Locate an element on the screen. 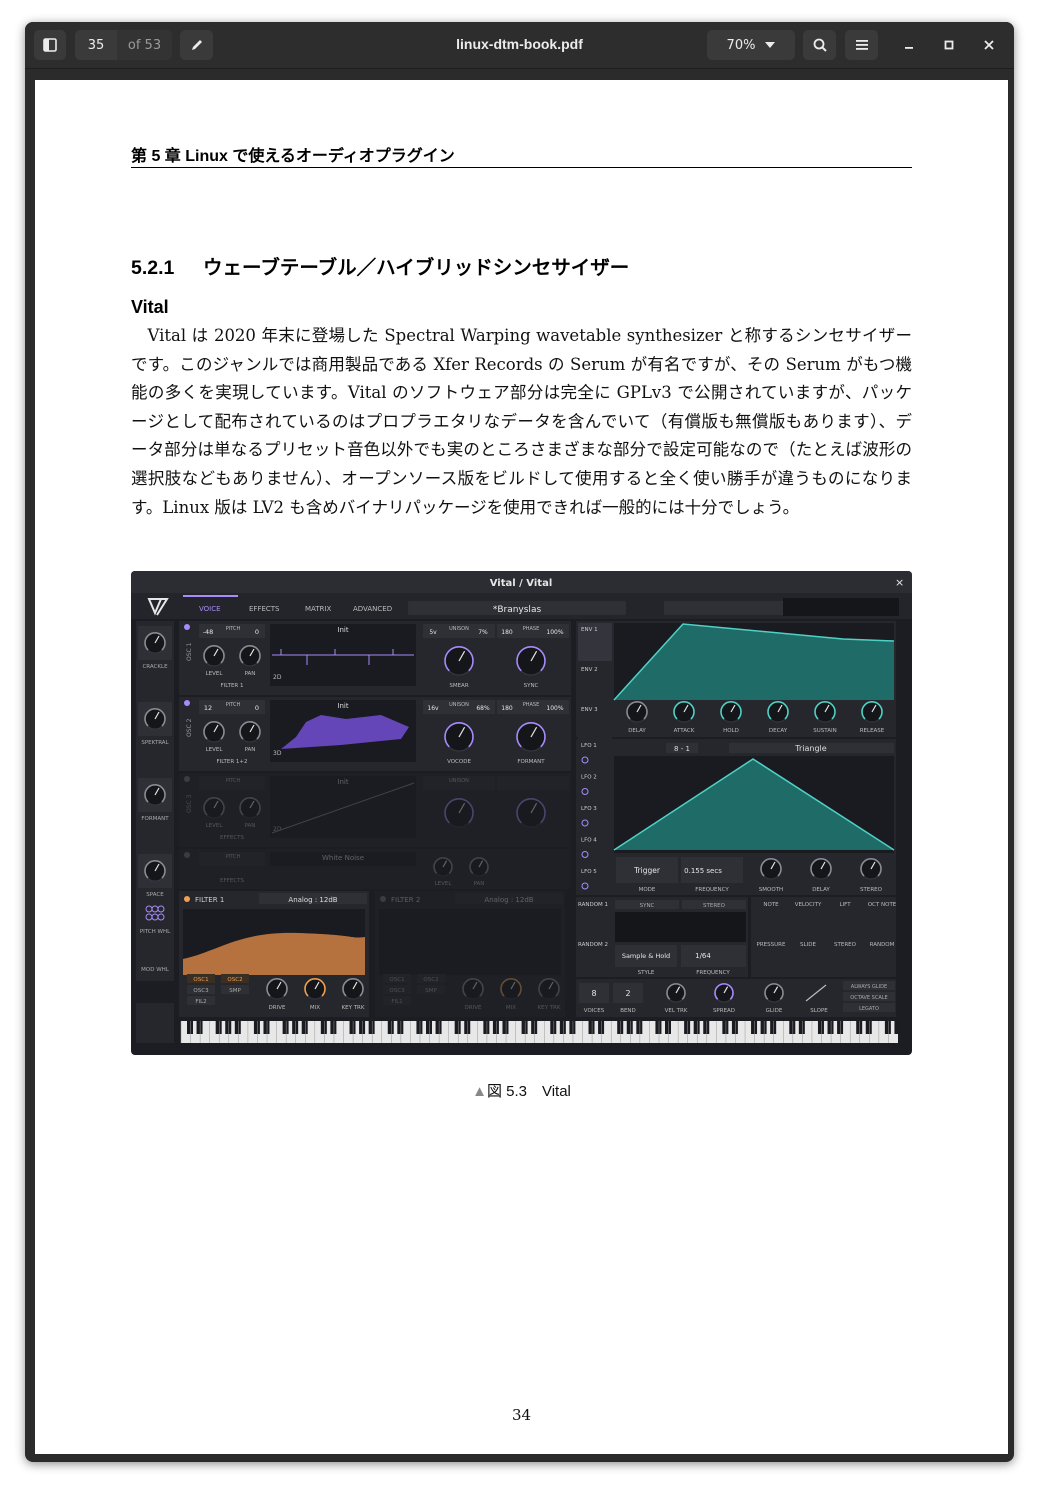 This screenshot has width=1039, height=1490. vital-mod-source: RANDOM is located at coordinates (882, 945).